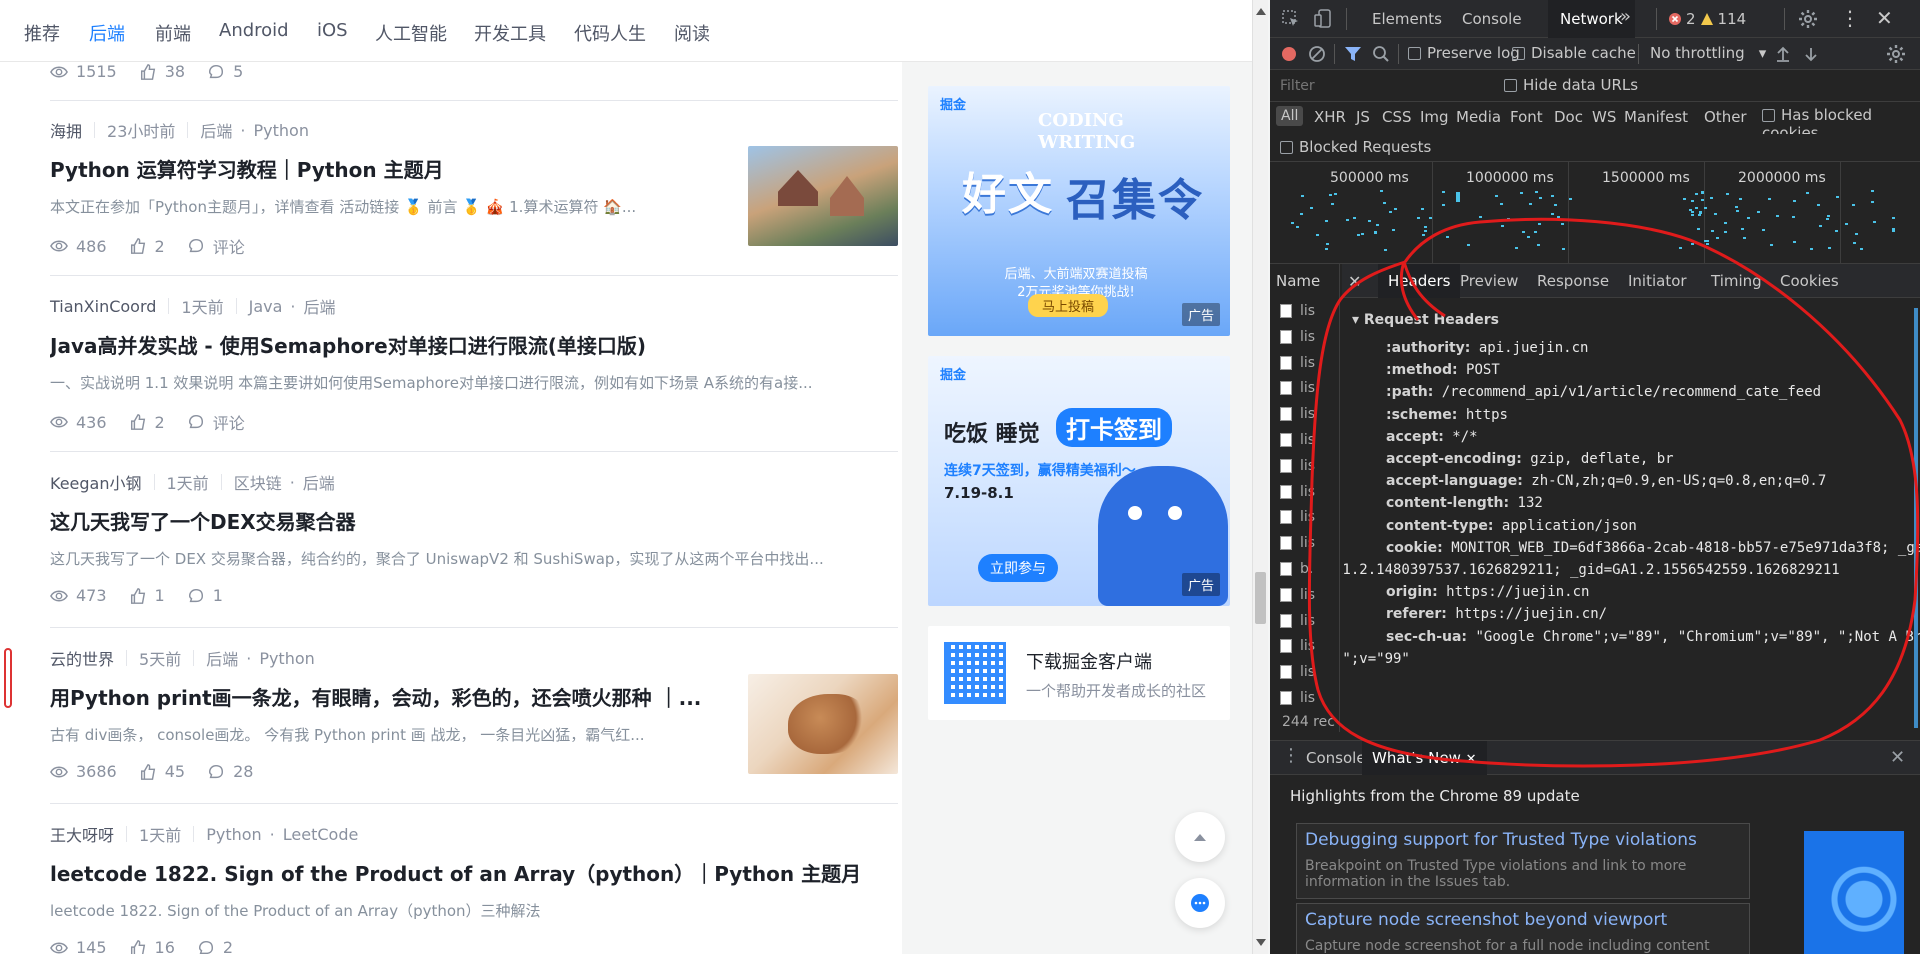 The width and height of the screenshot is (1920, 954). Describe the element at coordinates (1486, 920) in the screenshot. I see `card-title: Capture node screenshot beyond viewport` at that location.